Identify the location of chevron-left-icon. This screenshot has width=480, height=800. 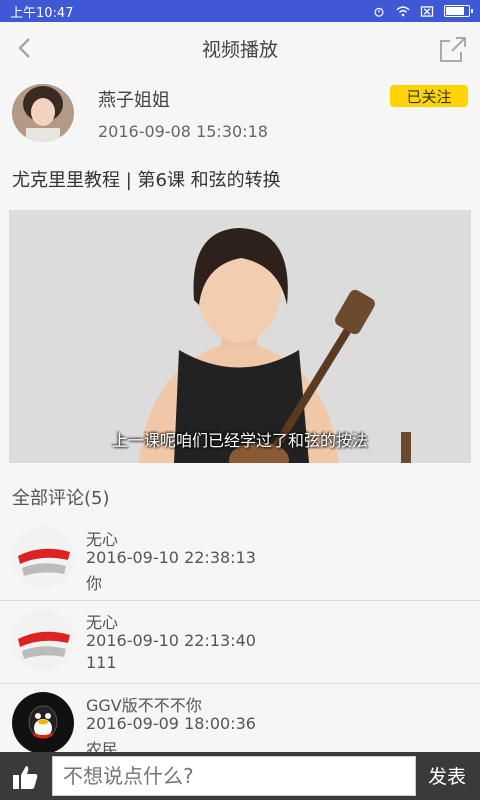
(26, 48).